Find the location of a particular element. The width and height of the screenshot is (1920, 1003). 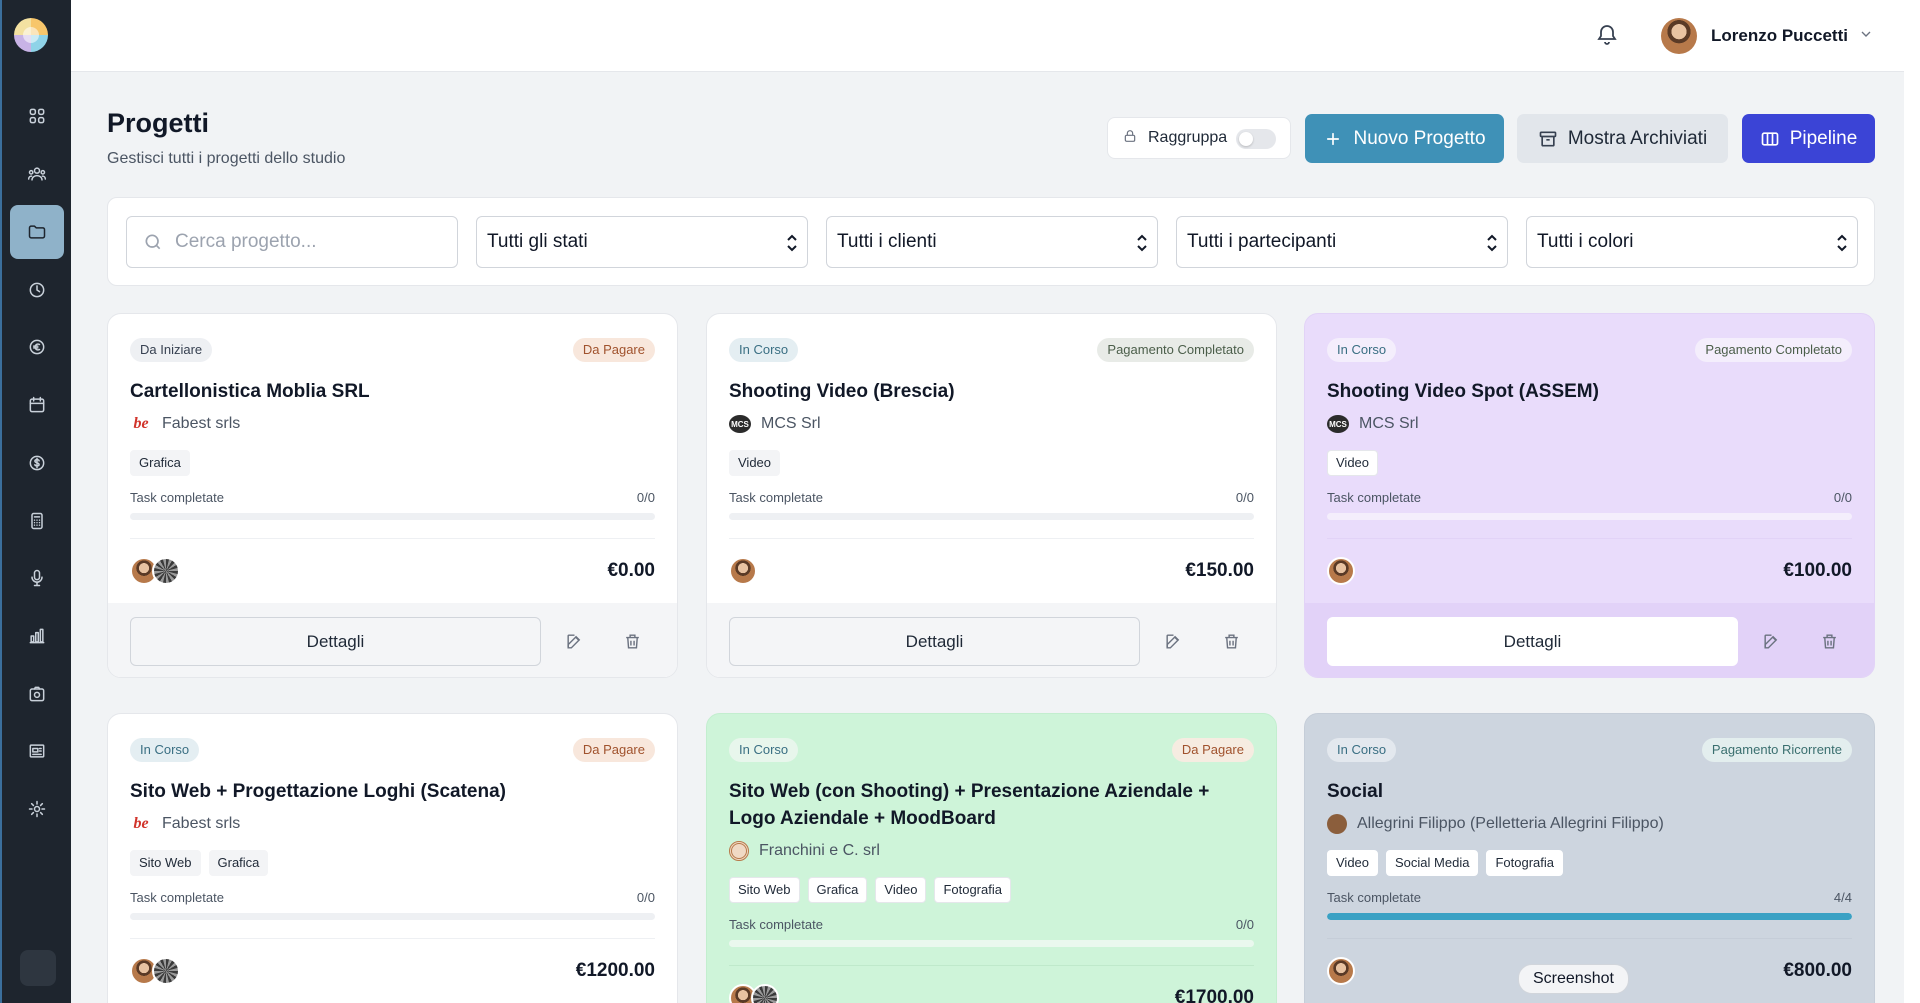

new-project-button: Nuovo Progetto is located at coordinates (1404, 138).